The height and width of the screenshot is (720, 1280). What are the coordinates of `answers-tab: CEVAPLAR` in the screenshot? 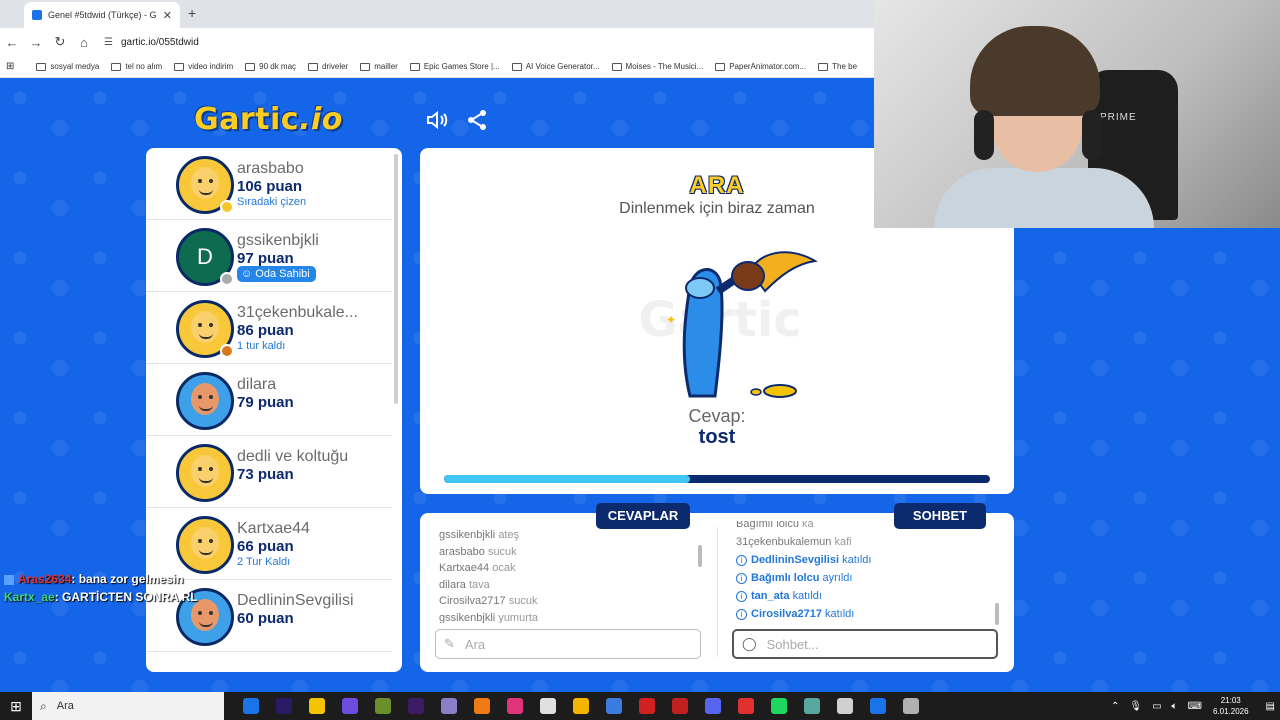 It's located at (643, 516).